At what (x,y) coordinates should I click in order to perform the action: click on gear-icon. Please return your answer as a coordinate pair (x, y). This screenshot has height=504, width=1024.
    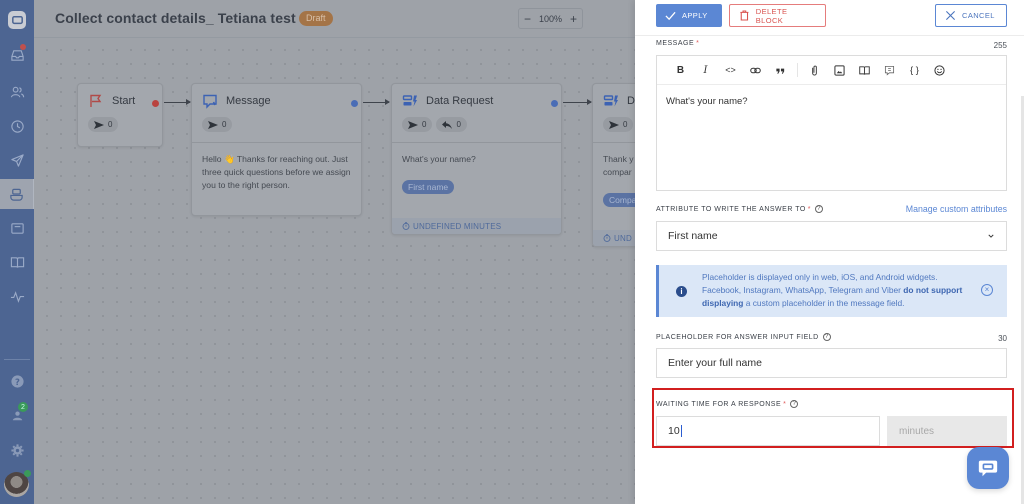
    Looking at the image, I should click on (17, 450).